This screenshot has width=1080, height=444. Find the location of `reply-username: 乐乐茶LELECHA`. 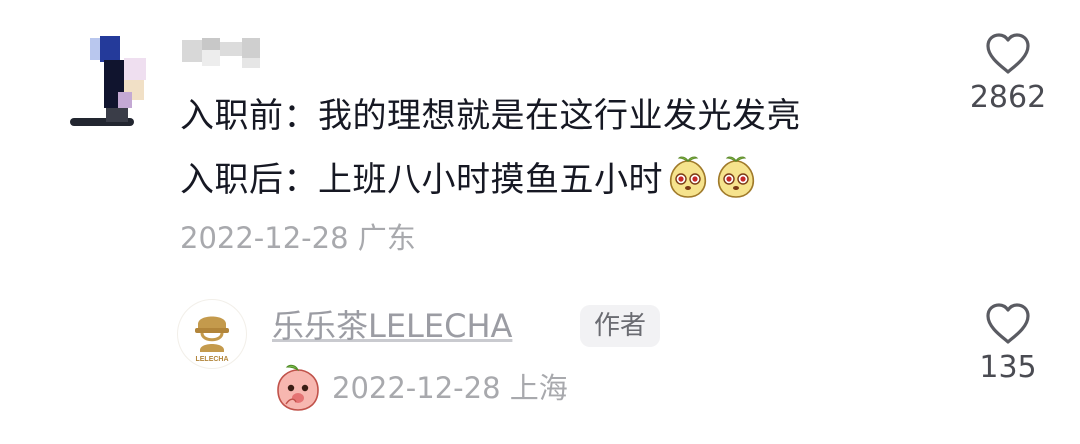

reply-username: 乐乐茶LELECHA is located at coordinates (392, 326).